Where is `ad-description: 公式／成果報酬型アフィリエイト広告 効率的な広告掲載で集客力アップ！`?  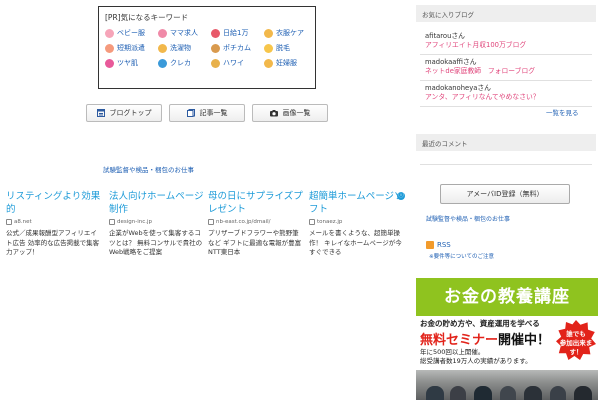
ad-description: 公式／成果報酬型アフィリエイト広告 効率的な広告掲載で集客力アップ！ is located at coordinates (53, 242).